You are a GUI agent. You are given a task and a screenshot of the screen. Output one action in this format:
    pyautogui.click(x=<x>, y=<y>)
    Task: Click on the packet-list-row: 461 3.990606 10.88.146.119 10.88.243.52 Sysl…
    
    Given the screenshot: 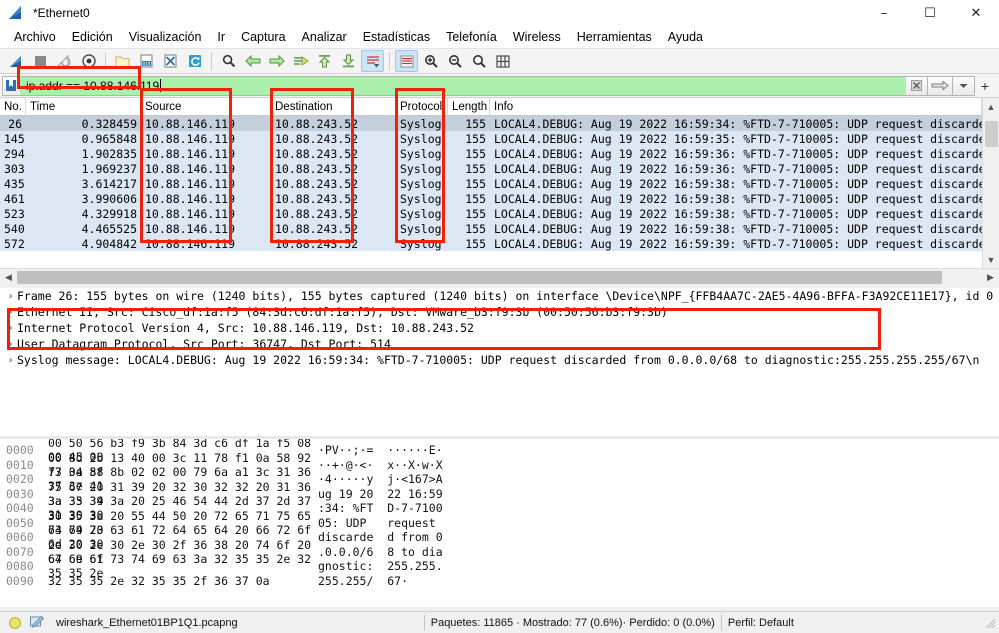 What is the action you would take?
    pyautogui.click(x=491, y=198)
    